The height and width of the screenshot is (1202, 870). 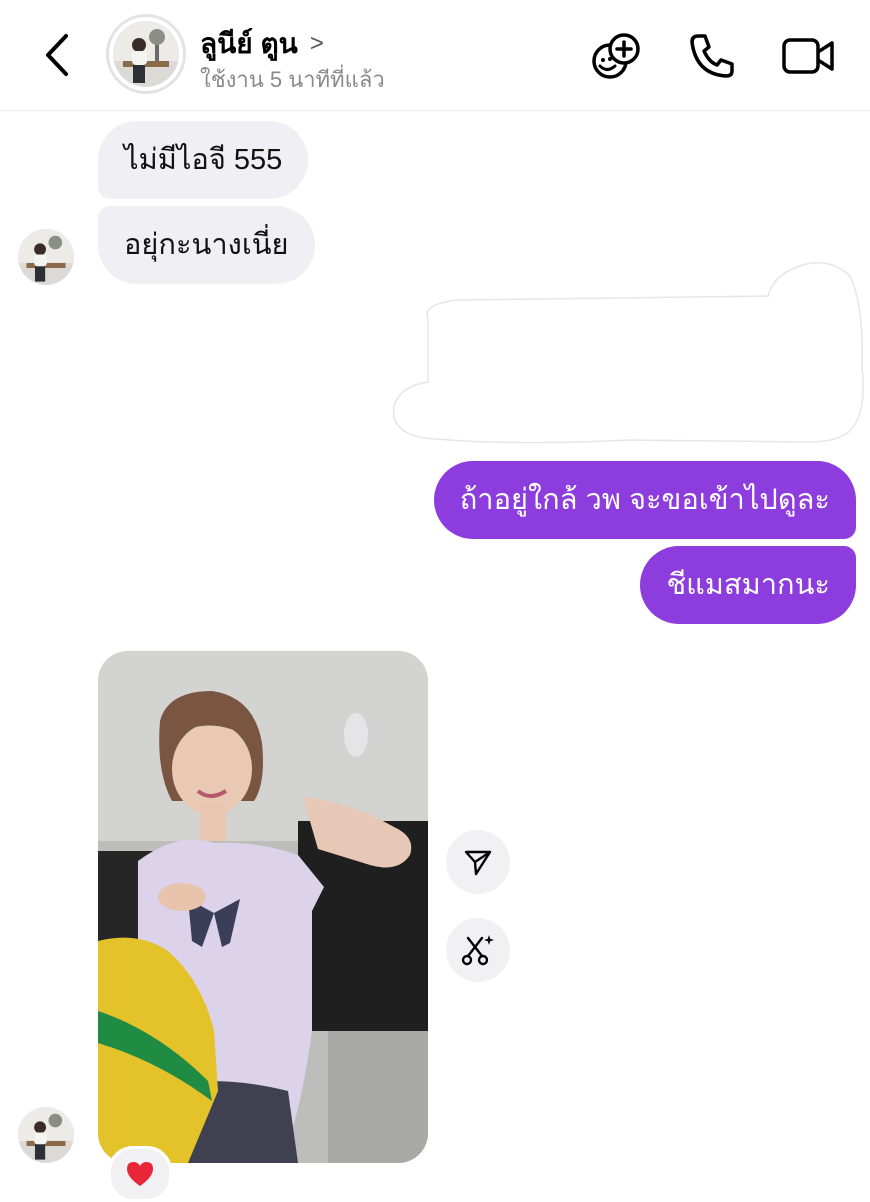 I want to click on video-camera-icon, so click(x=808, y=56).